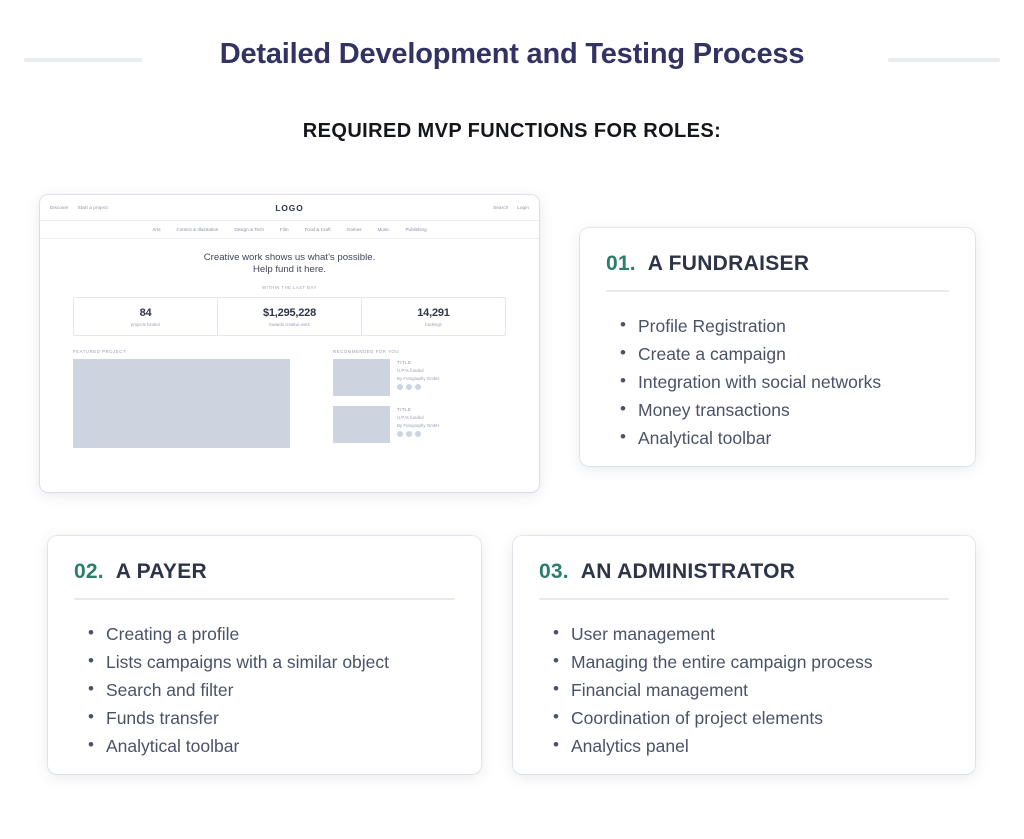 This screenshot has width=1024, height=839. I want to click on list-item: Create a campaign, so click(783, 353).